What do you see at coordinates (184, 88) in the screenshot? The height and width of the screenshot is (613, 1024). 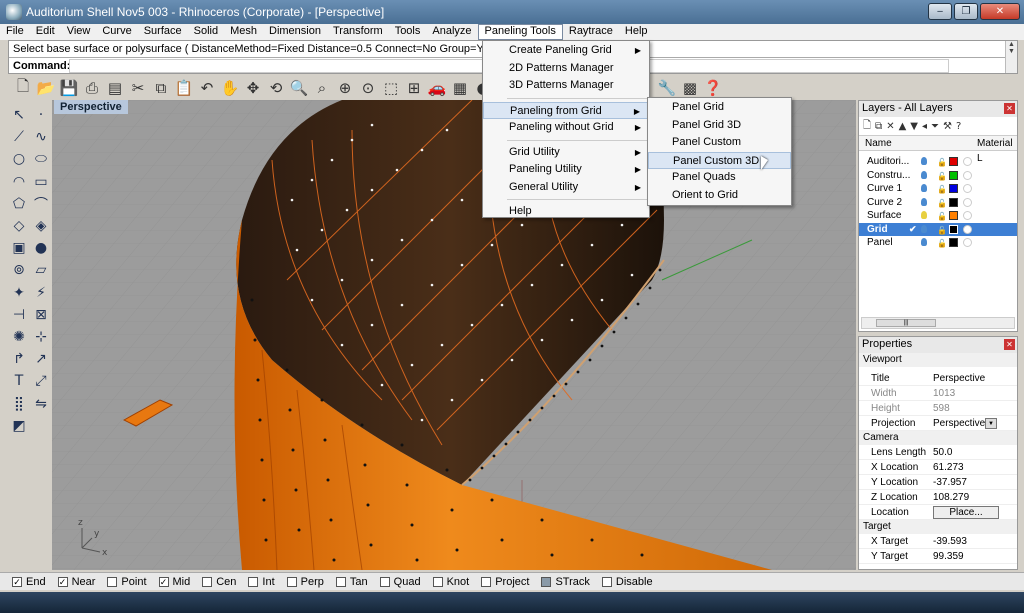 I see `paste-icon: 📋` at bounding box center [184, 88].